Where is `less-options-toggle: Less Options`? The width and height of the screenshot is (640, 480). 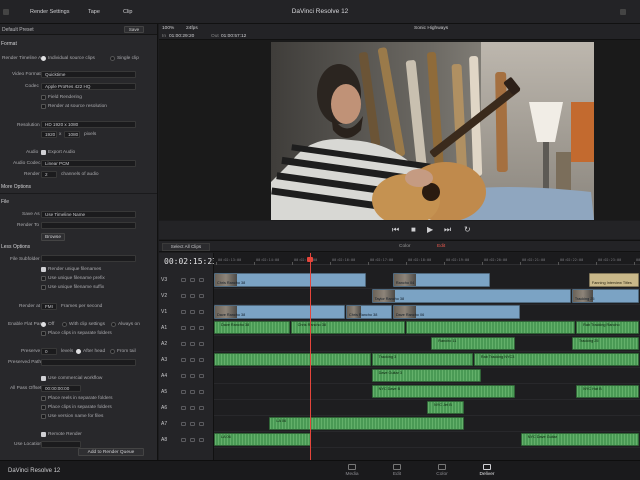
less-options-toggle: Less Options is located at coordinates (15, 247).